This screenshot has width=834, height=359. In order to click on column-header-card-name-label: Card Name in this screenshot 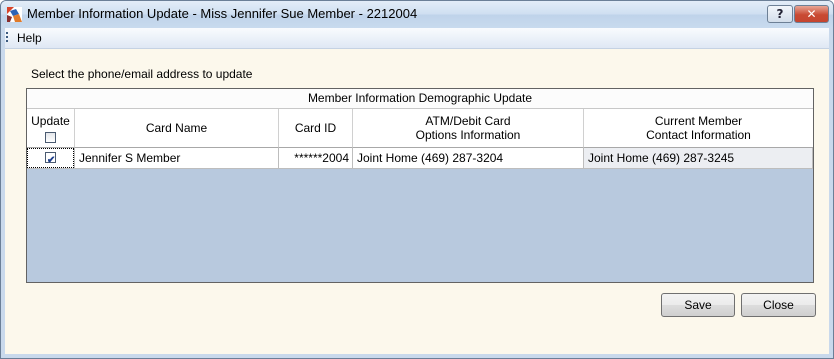, I will do `click(176, 128)`.